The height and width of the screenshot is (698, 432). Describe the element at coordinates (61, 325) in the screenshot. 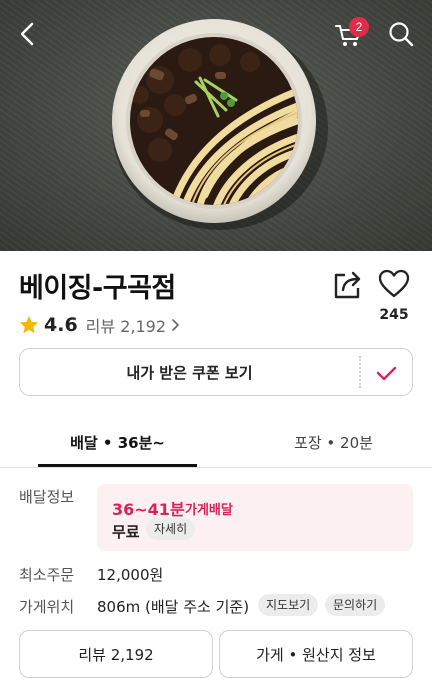

I see `rating-score: 4.6` at that location.